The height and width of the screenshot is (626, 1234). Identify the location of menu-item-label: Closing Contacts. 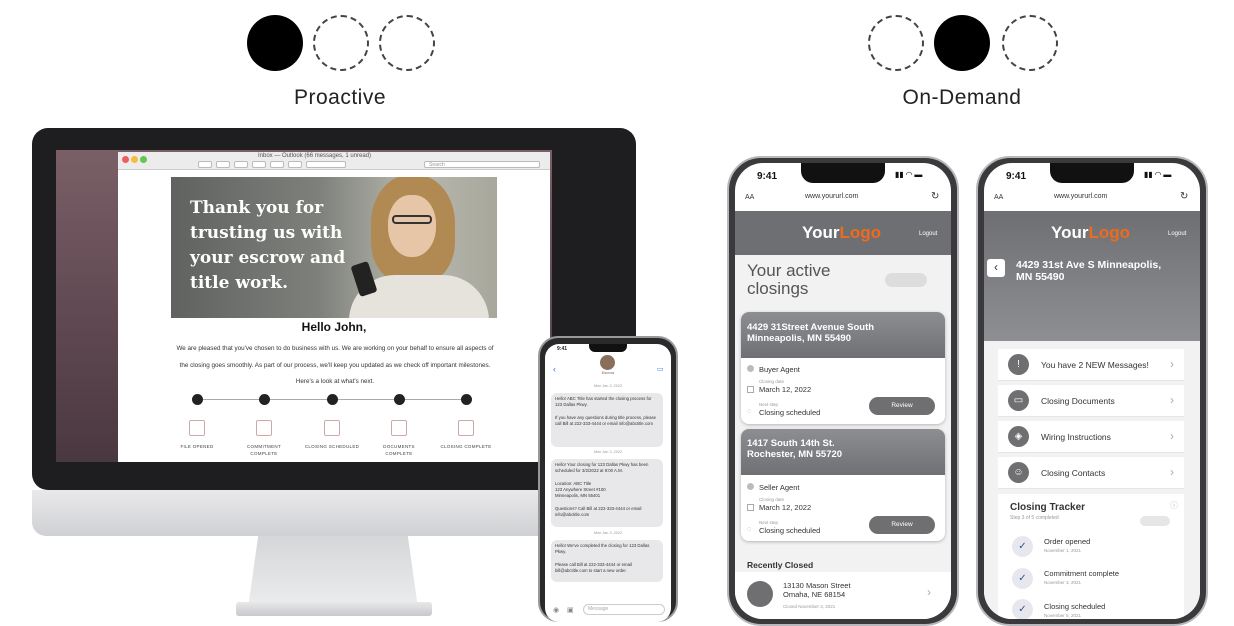
(1073, 473).